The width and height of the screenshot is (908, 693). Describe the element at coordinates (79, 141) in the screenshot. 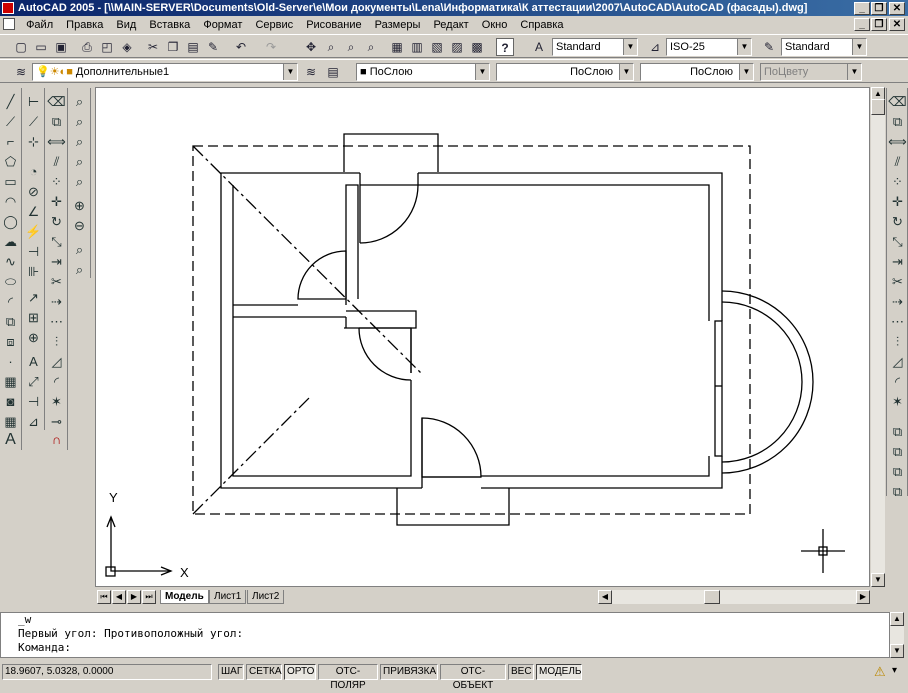

I see `zoom-scale-icon: ⌕` at that location.